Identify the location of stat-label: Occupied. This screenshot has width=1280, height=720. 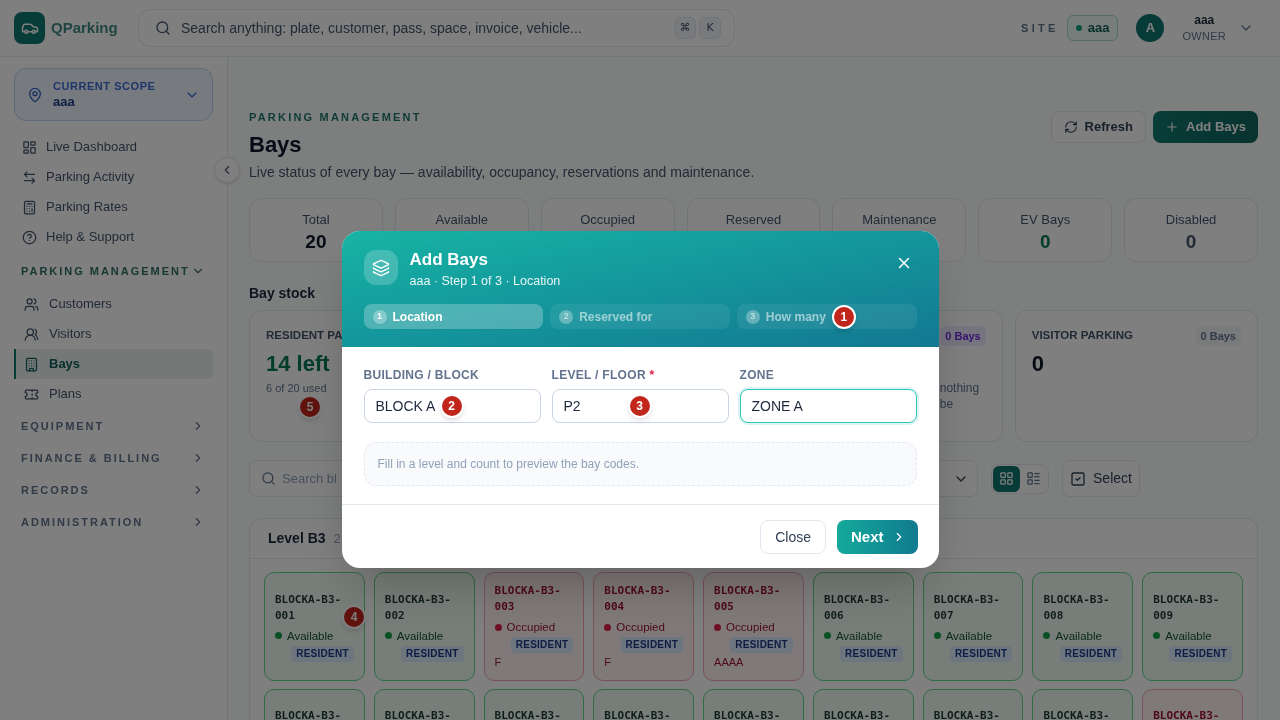
(608, 220).